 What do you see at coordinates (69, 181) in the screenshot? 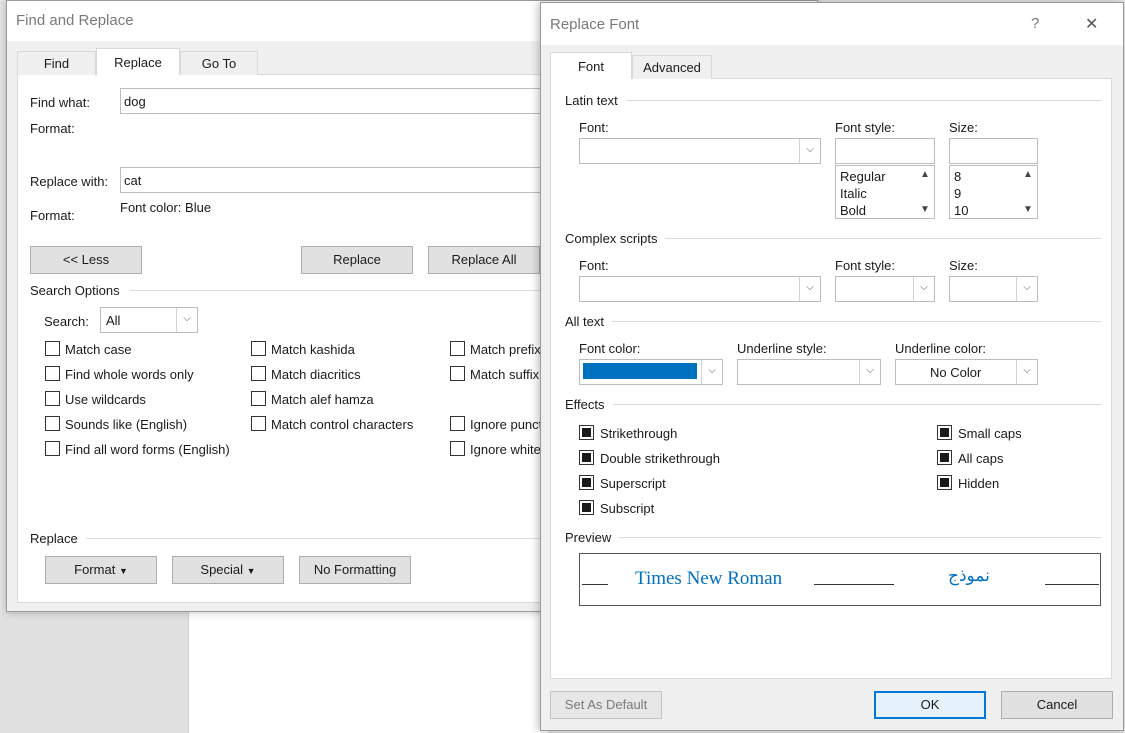
I see `replace-with-label: Replace with:` at bounding box center [69, 181].